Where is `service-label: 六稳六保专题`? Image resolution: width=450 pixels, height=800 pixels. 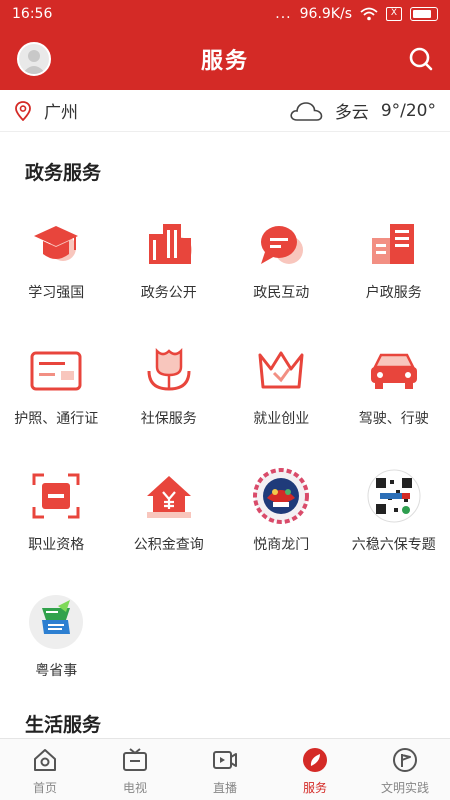 service-label: 六稳六保专题 is located at coordinates (393, 545).